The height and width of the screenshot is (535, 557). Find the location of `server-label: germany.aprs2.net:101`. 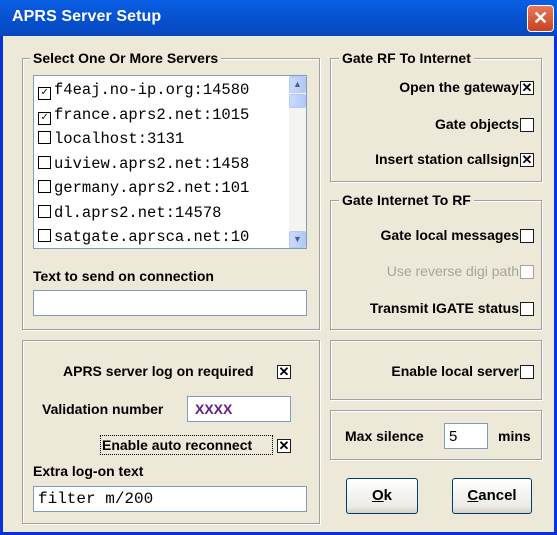

server-label: germany.aprs2.net:101 is located at coordinates (152, 188).